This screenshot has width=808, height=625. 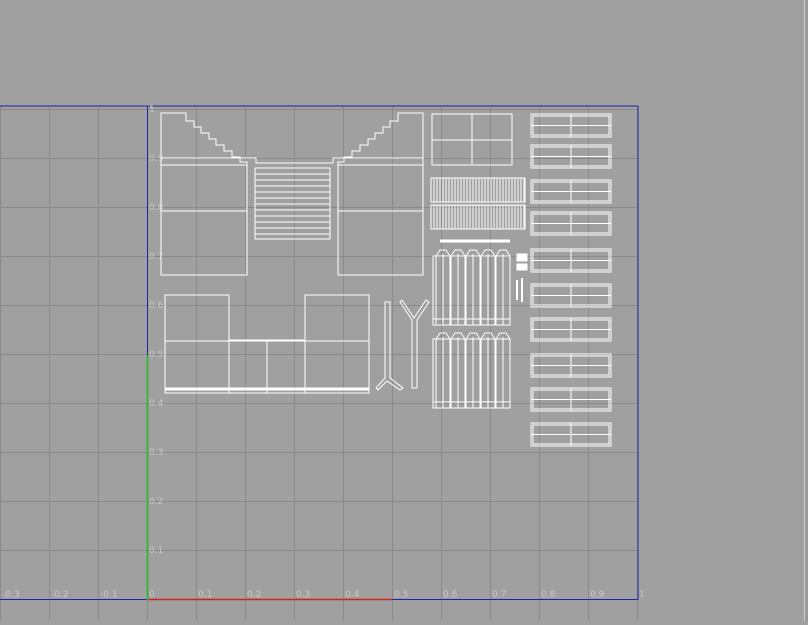 I want to click on u-axis-label: -0.1, so click(x=109, y=595).